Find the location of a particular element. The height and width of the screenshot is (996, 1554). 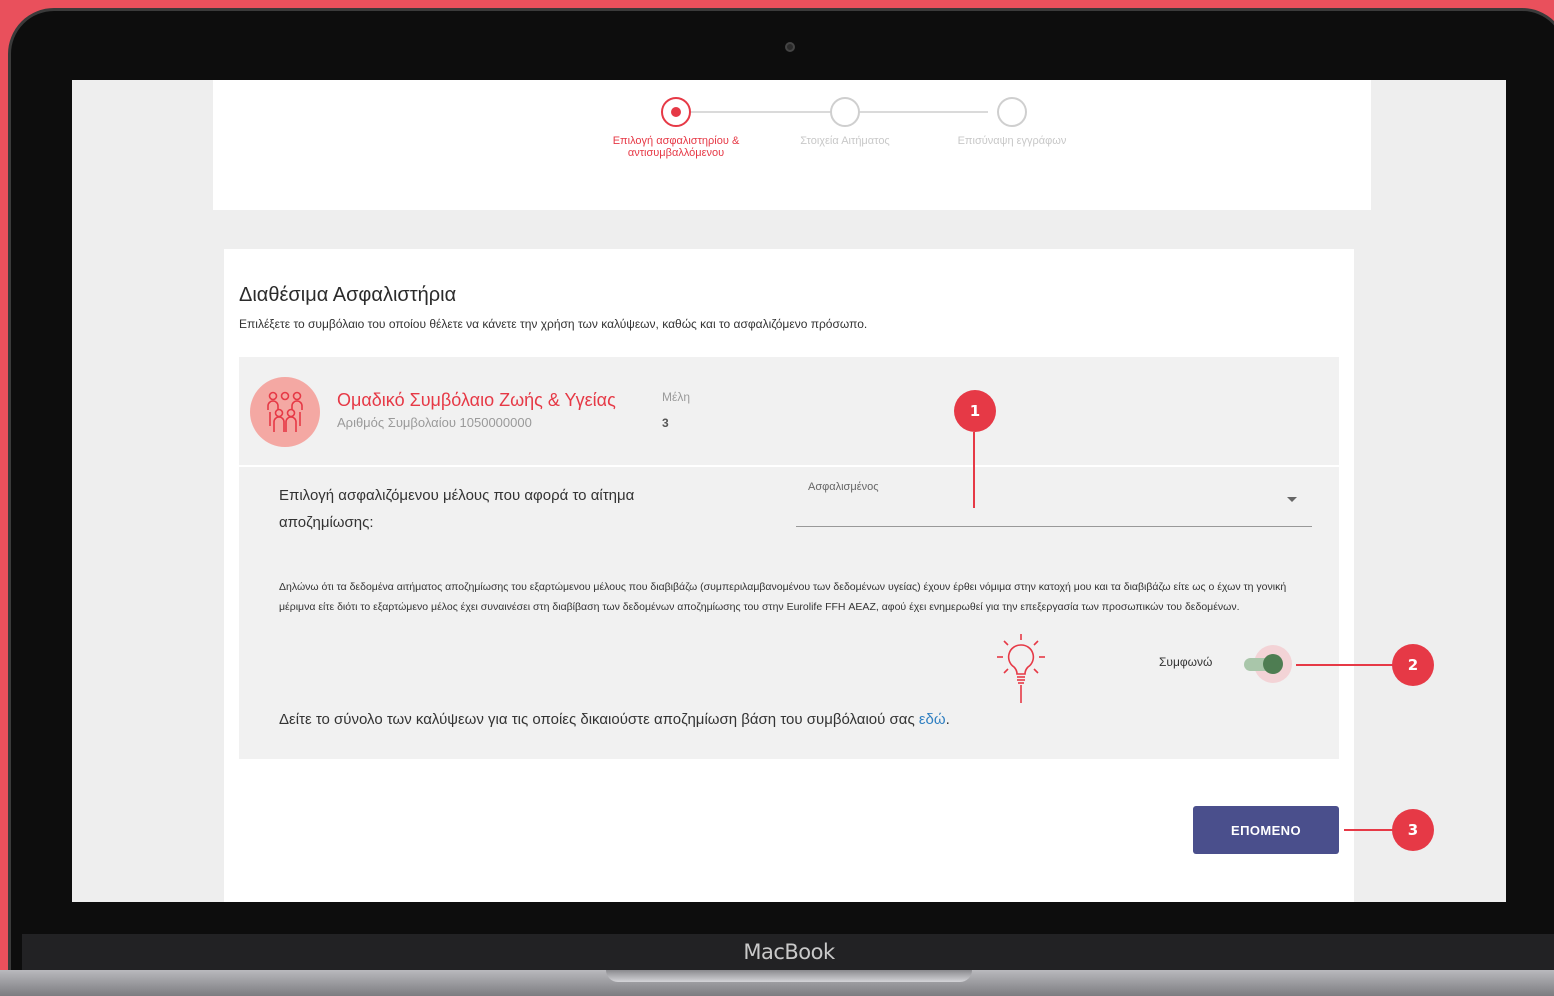

page-title: Διαθέσιμα Ασφαλιστήρια is located at coordinates (348, 295).